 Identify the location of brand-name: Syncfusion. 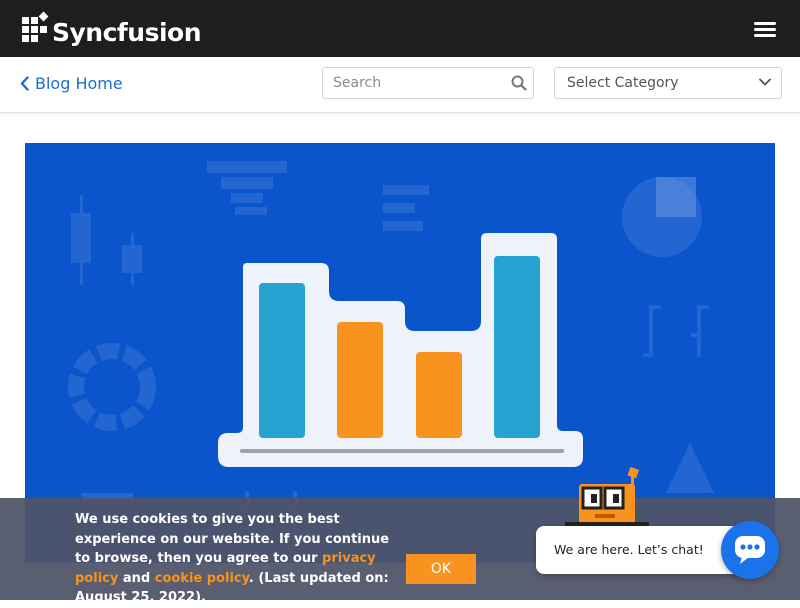
(127, 32).